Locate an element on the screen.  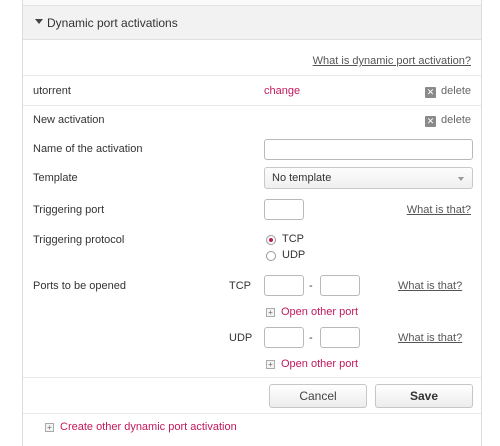
delete-new-activation-button: ✕ delete is located at coordinates (448, 120).